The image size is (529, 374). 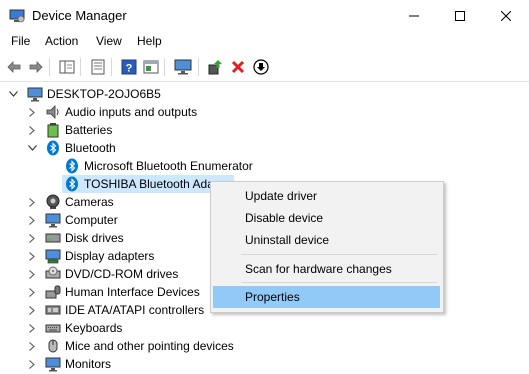 I want to click on tree-root: DESKTOP-2OJO6B5, so click(x=264, y=94).